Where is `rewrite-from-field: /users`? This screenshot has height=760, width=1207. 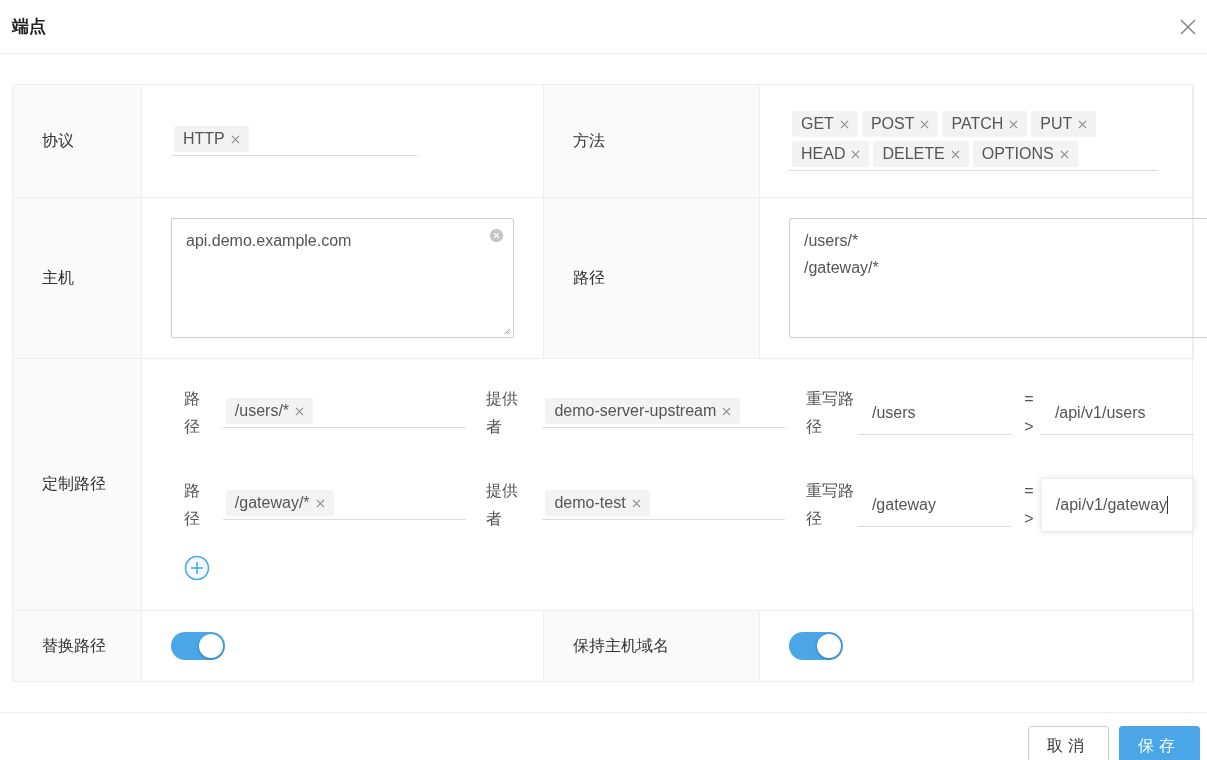
rewrite-from-field: /users is located at coordinates (934, 413).